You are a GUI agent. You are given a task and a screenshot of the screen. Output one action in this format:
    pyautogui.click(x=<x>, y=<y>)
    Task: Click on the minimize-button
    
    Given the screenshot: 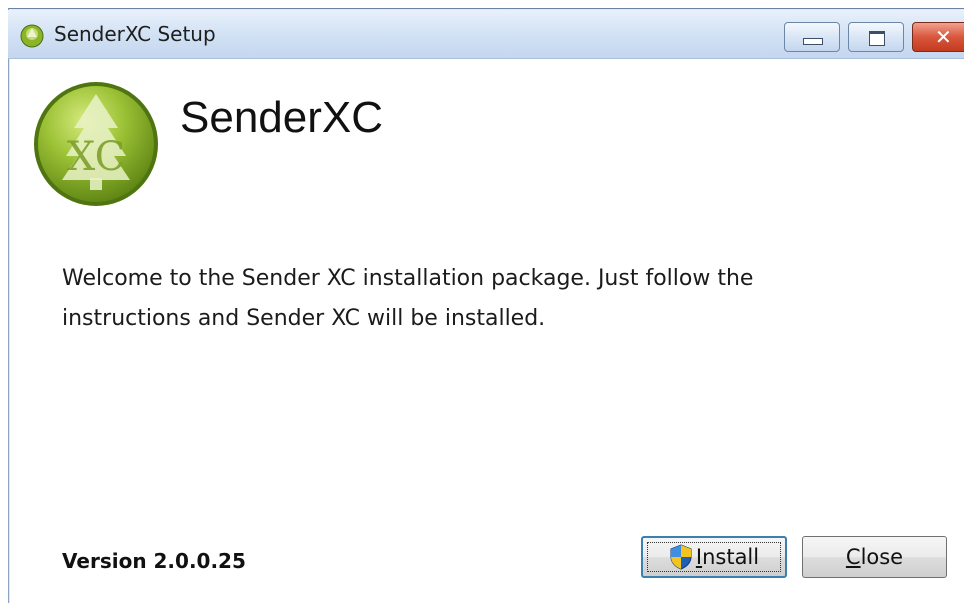 What is the action you would take?
    pyautogui.click(x=812, y=37)
    